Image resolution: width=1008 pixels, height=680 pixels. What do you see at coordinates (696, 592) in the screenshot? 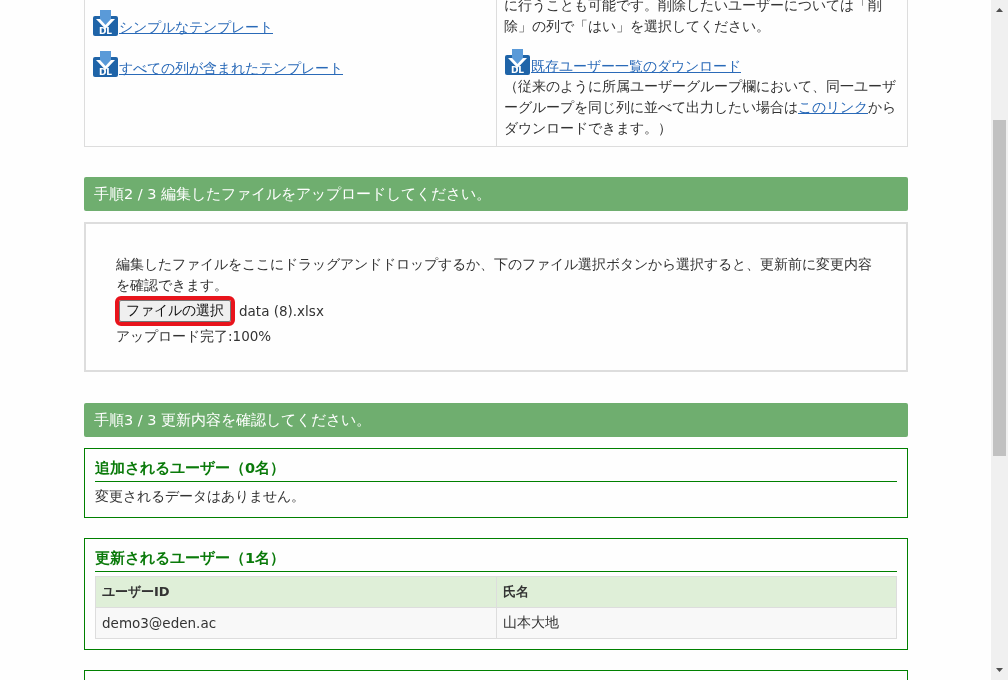
I see `column-header: 氏名` at bounding box center [696, 592].